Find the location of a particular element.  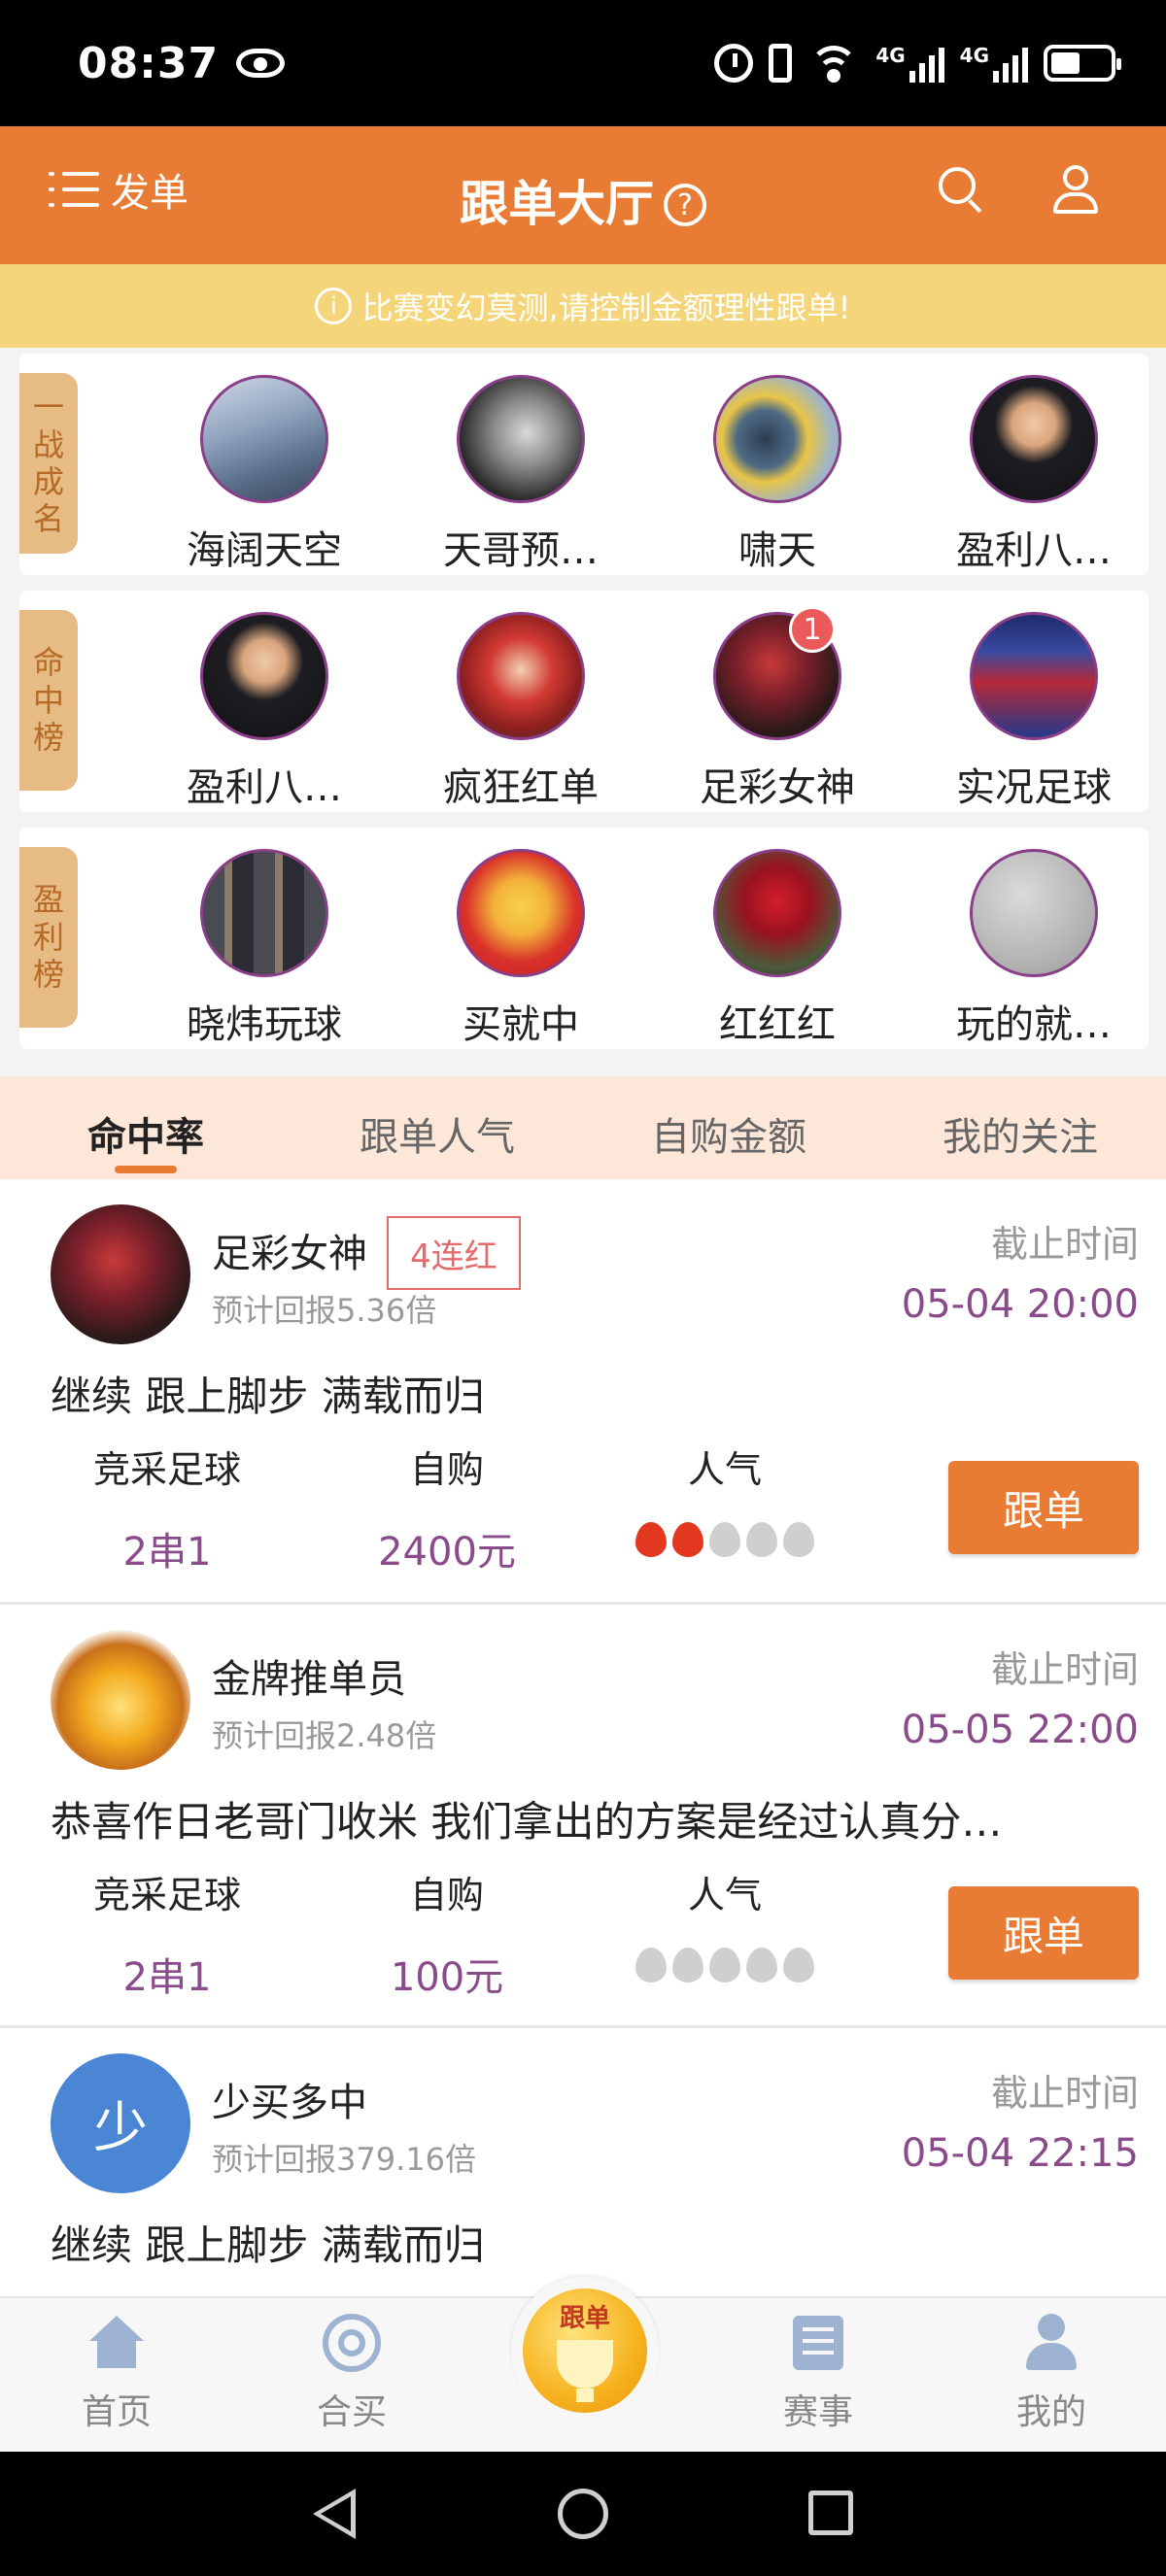

info-icon: i is located at coordinates (334, 306).